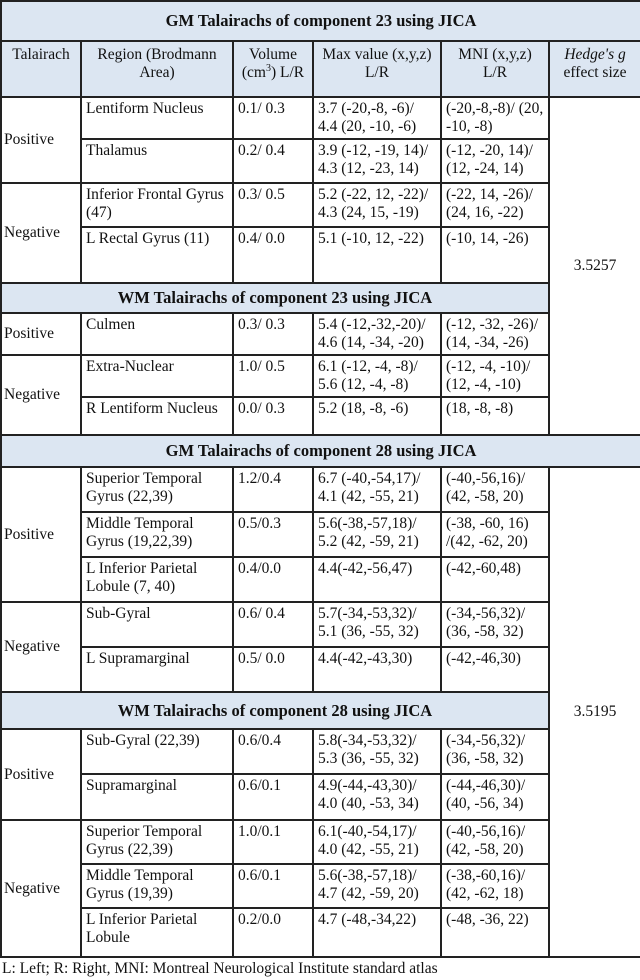 This screenshot has height=980, width=640. Describe the element at coordinates (157, 416) in the screenshot. I see `region-cell: R Lentiform Nucleus` at that location.